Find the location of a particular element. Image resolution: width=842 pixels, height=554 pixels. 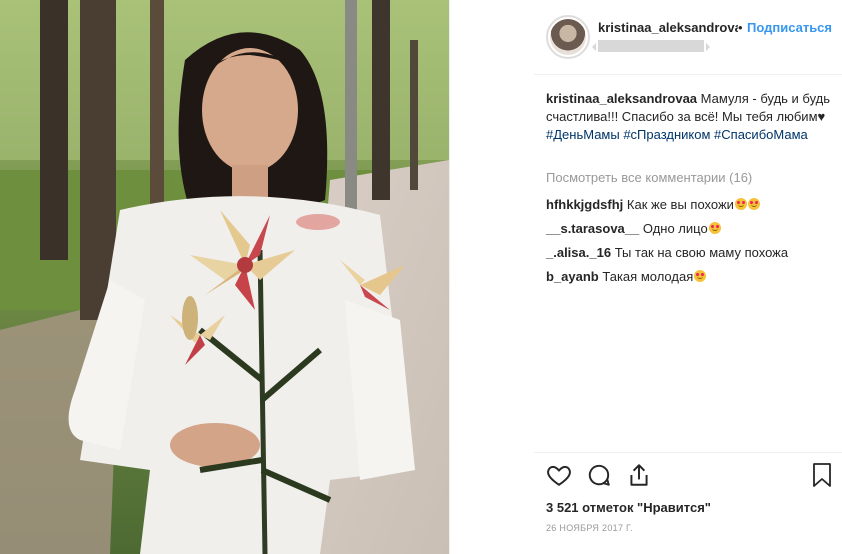

post-date: 26 НОЯБРЯ 2017 Г. is located at coordinates (589, 528).